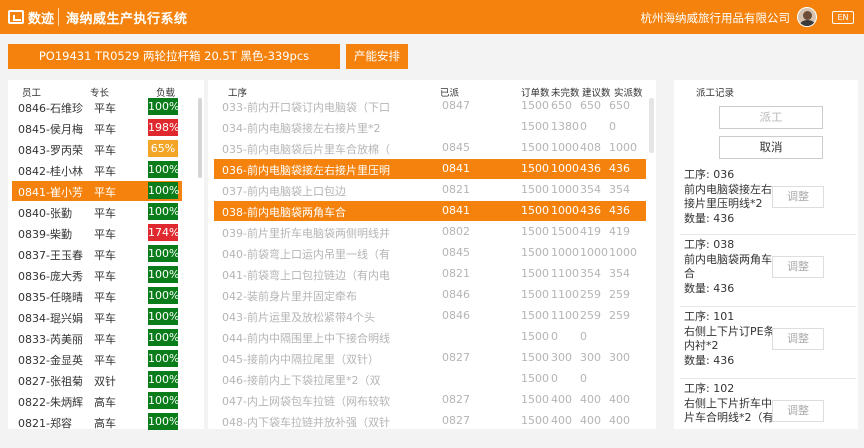 The height and width of the screenshot is (448, 864). Describe the element at coordinates (298, 317) in the screenshot. I see `process-name: 043-前片运里及放松紧带4个头` at that location.